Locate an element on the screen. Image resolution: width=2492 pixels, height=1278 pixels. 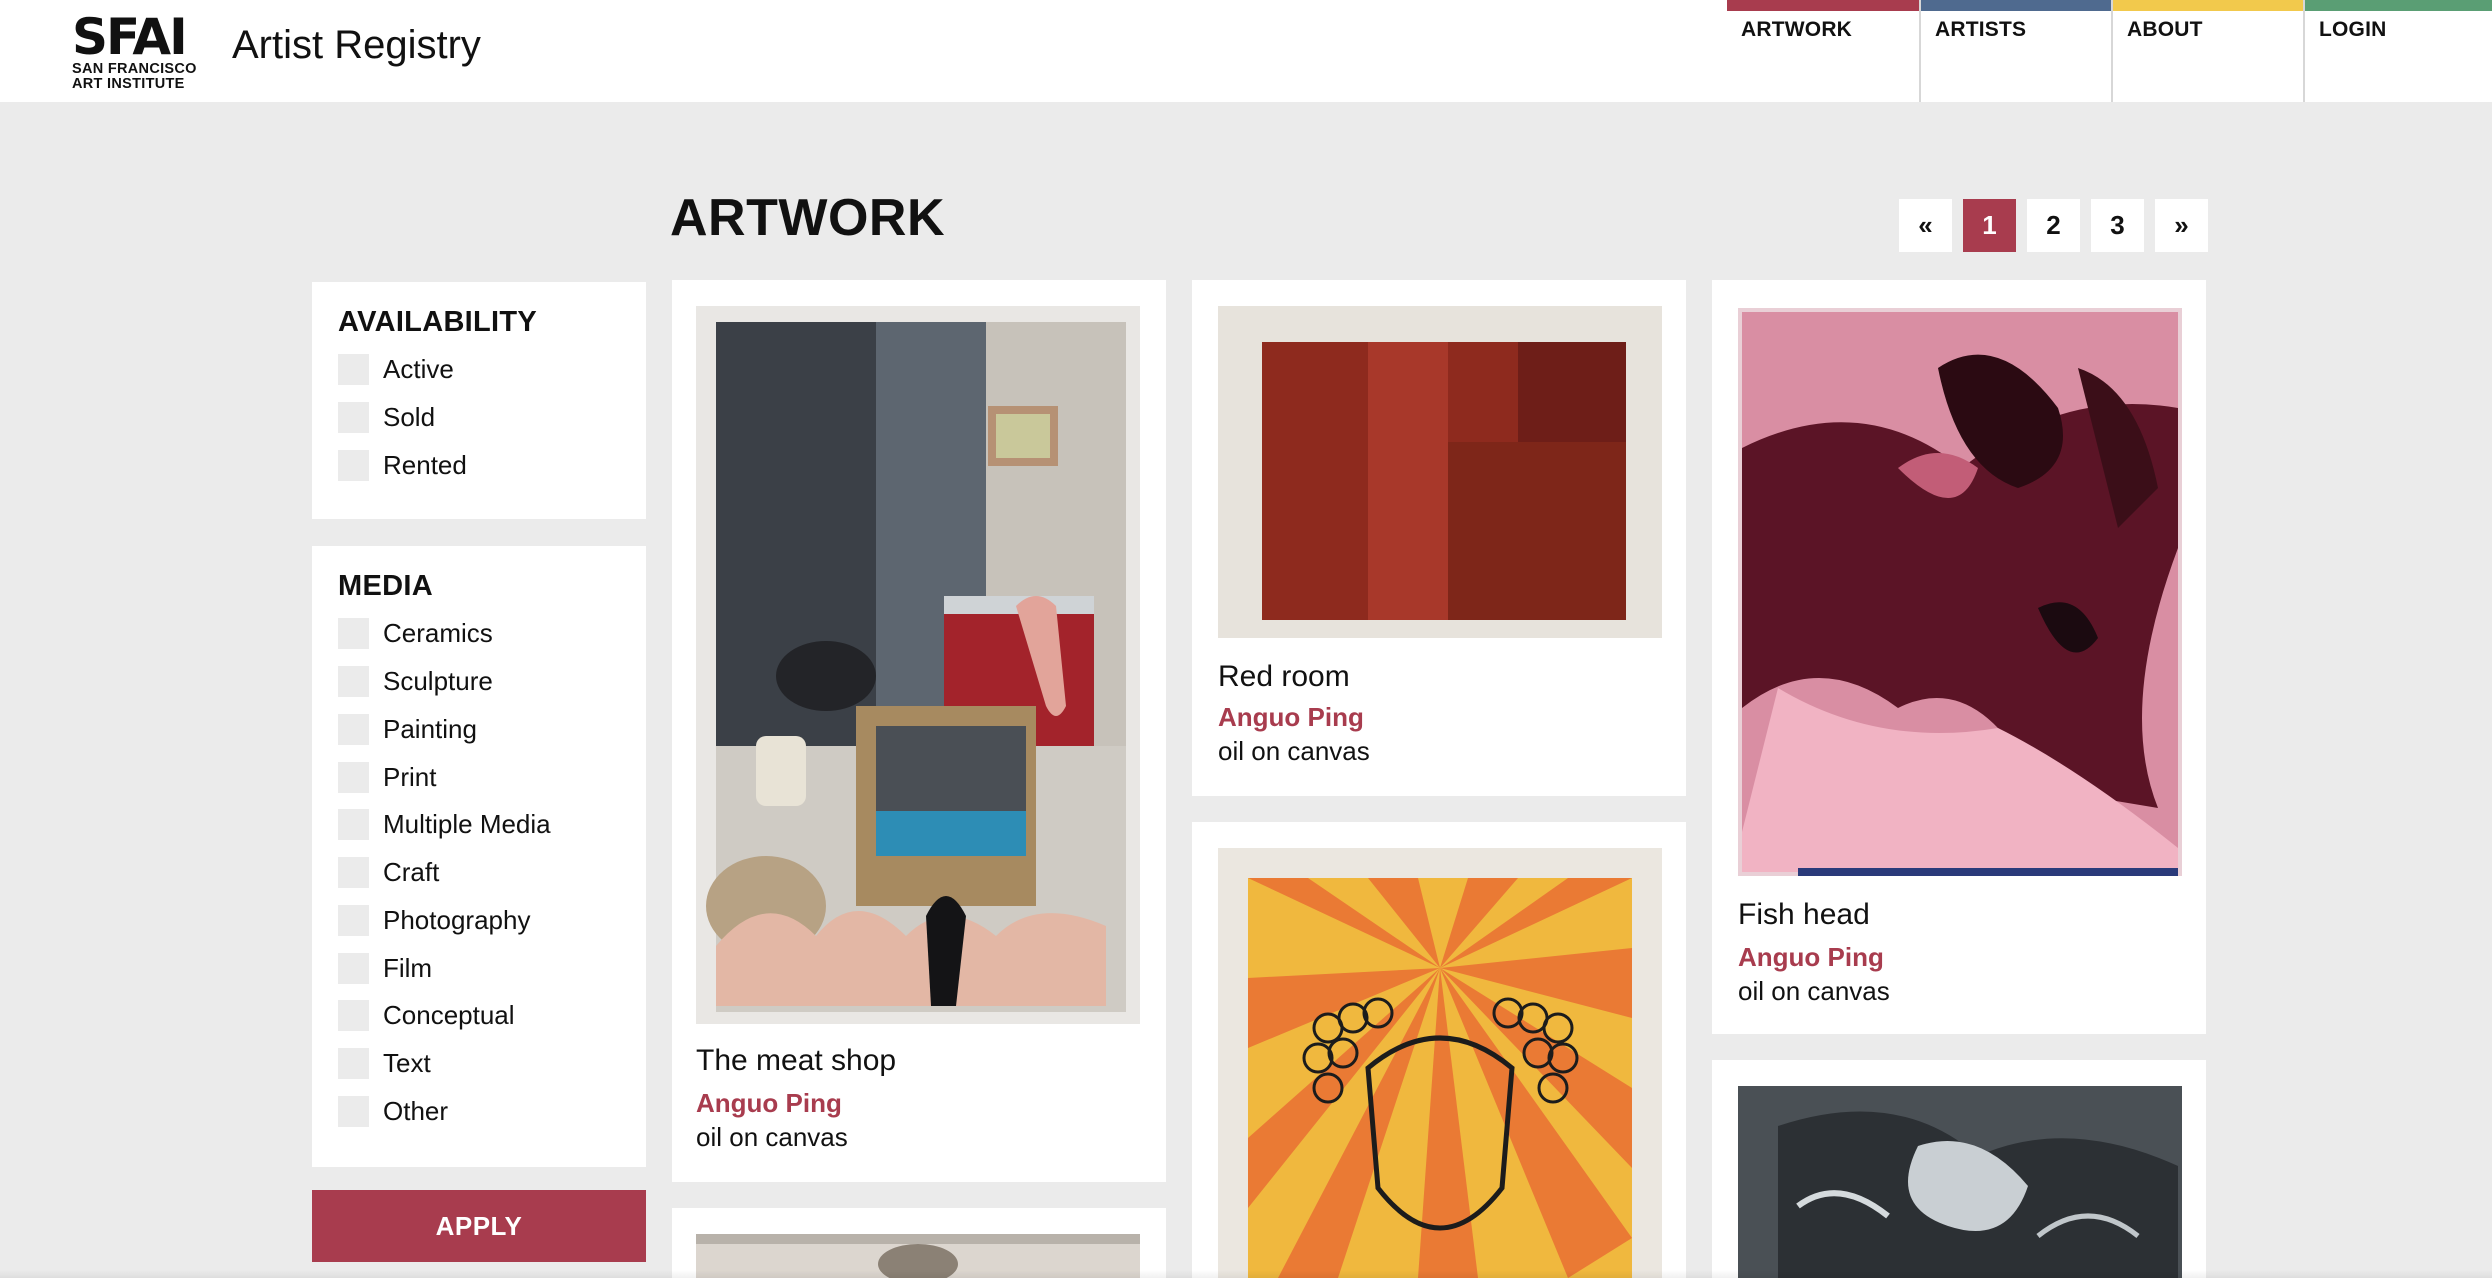
page-title: ARTWORK is located at coordinates (808, 218).